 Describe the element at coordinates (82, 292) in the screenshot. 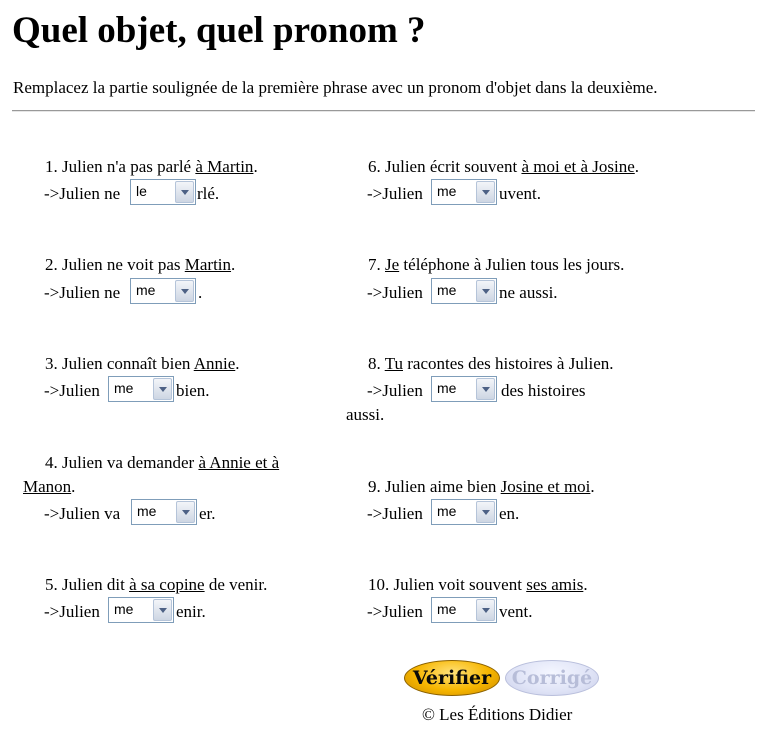

I see `exercise-2-answer-prefix: ->Julien ne` at that location.